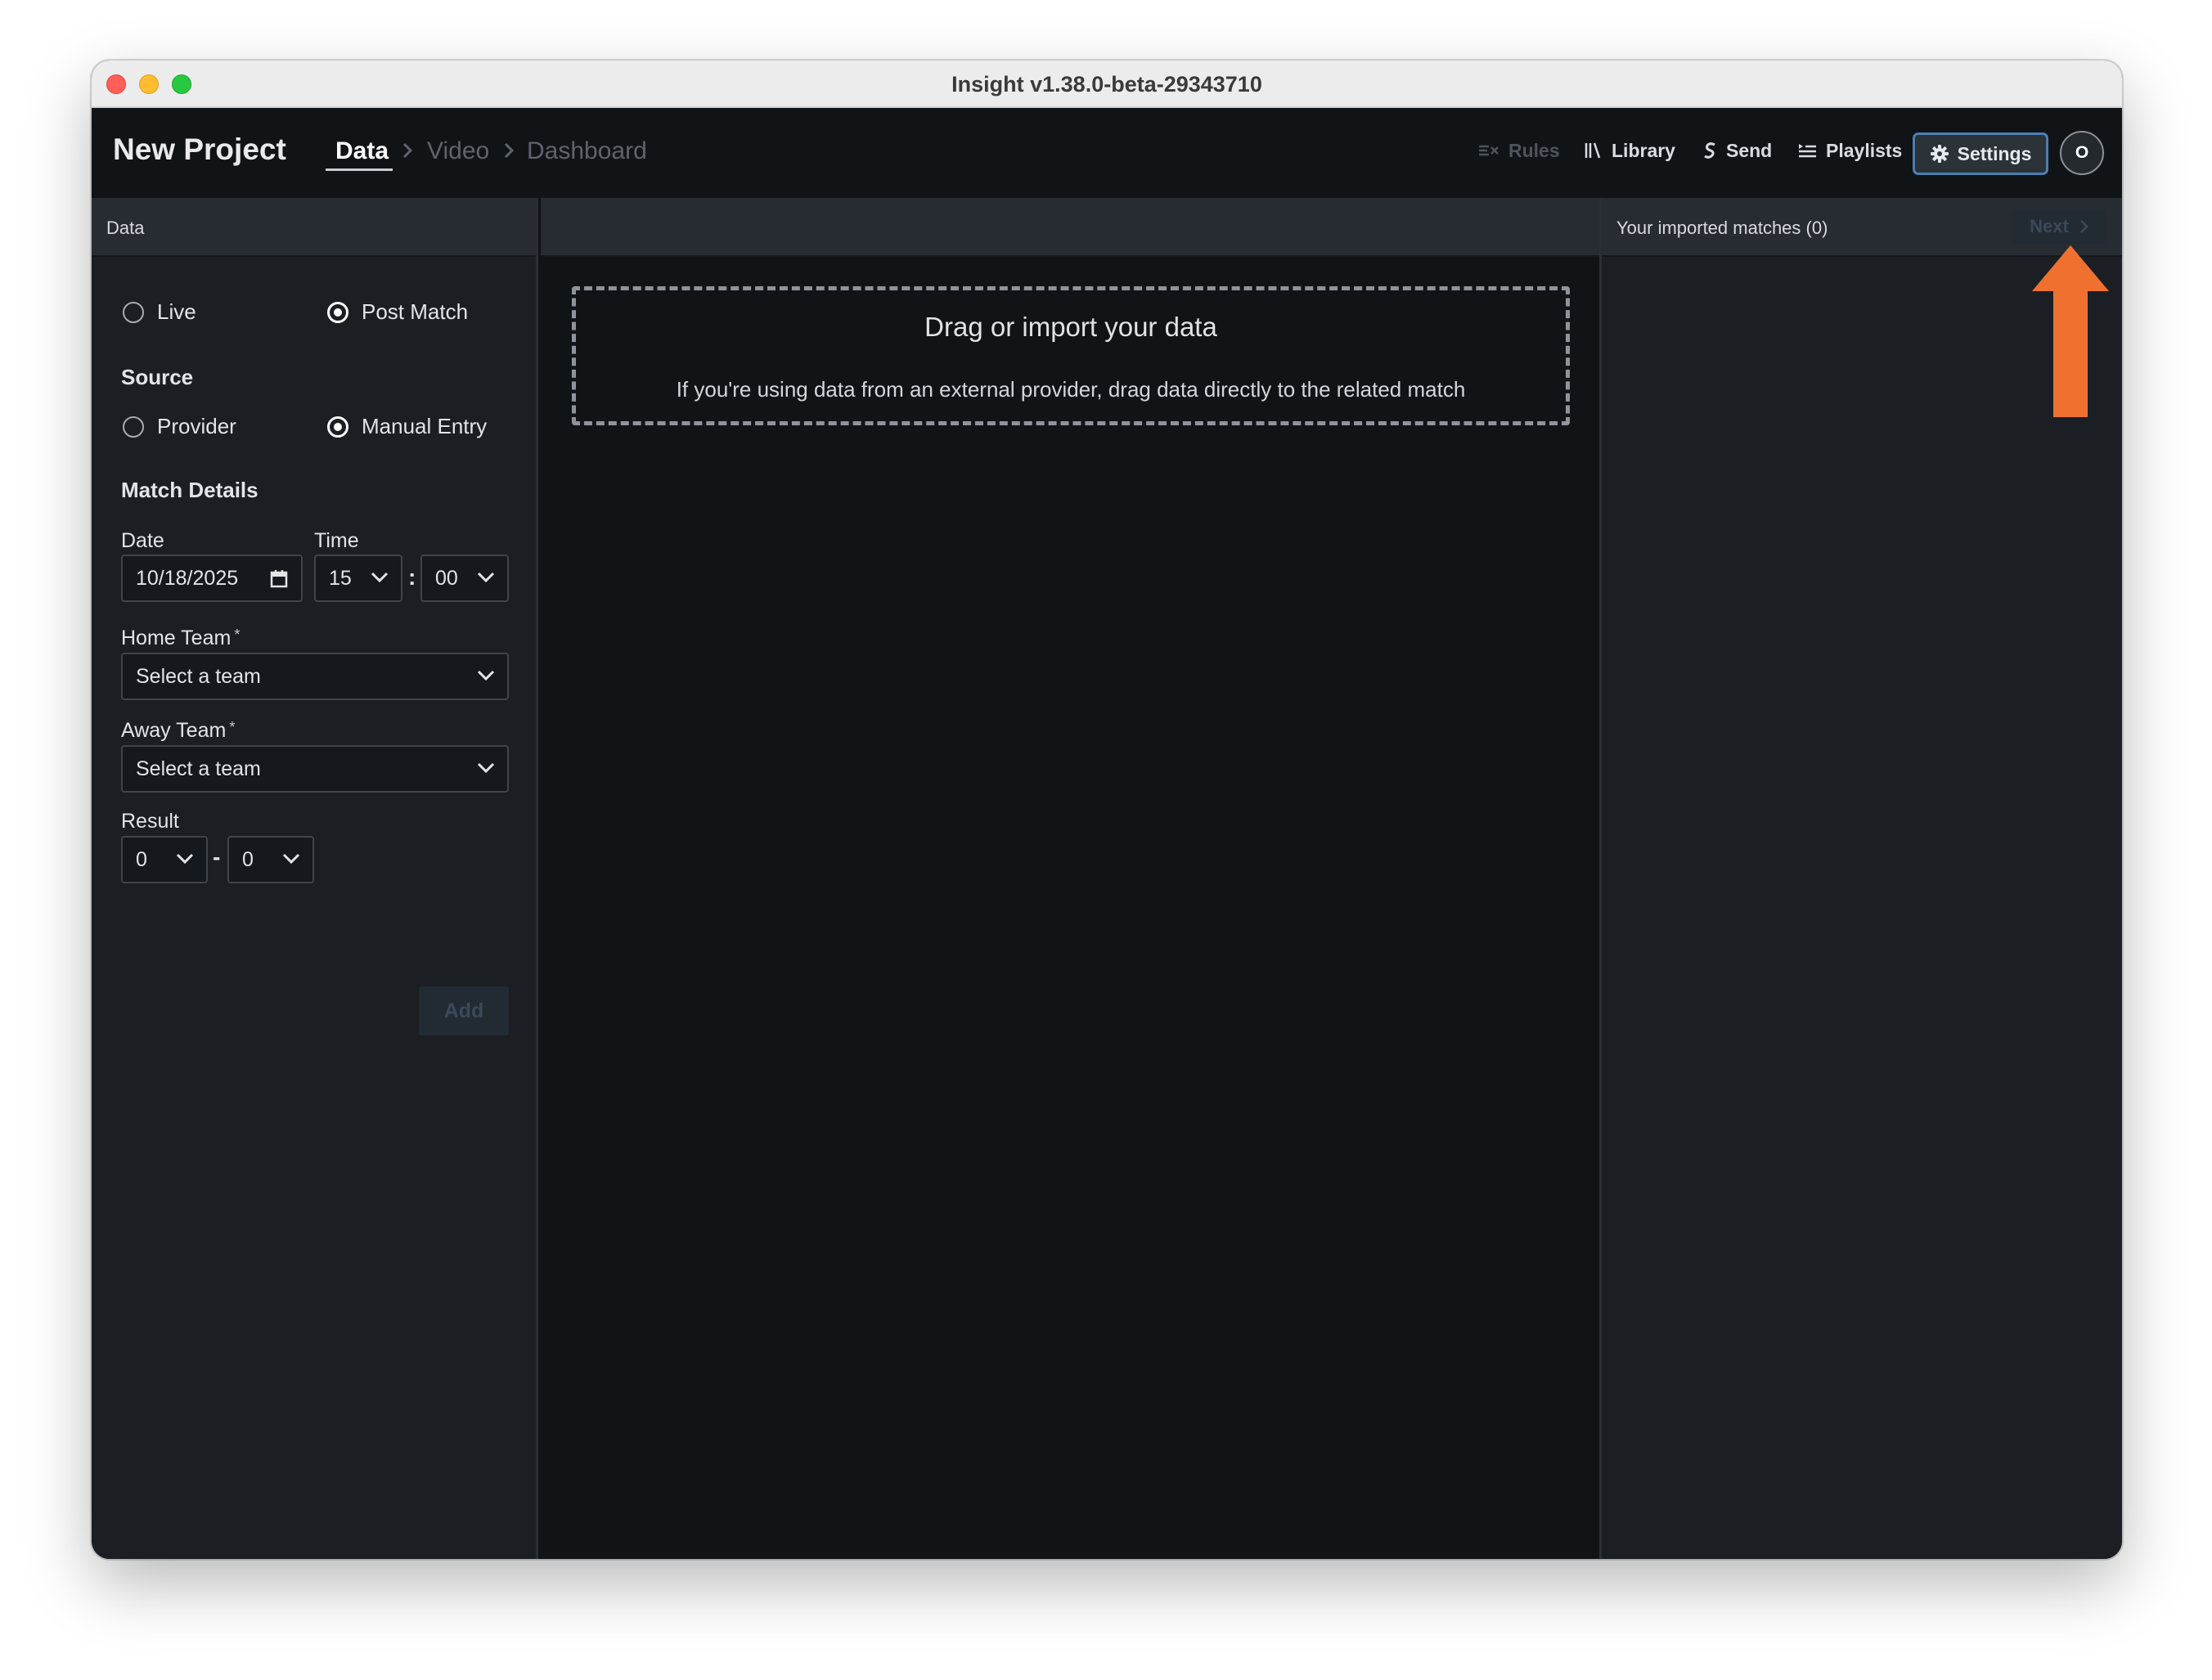 The height and width of the screenshot is (1680, 2212). I want to click on mode-live-radio: Live, so click(159, 312).